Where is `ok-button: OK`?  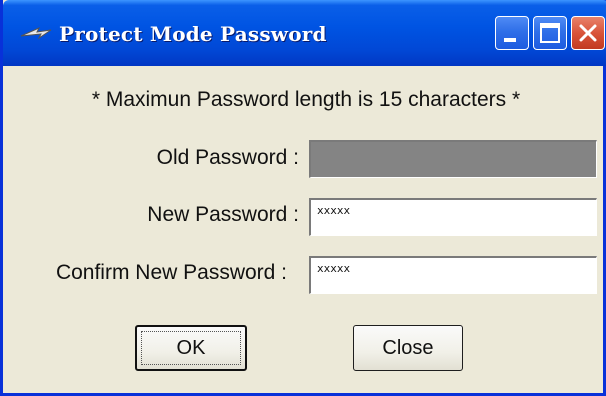
ok-button: OK is located at coordinates (191, 348).